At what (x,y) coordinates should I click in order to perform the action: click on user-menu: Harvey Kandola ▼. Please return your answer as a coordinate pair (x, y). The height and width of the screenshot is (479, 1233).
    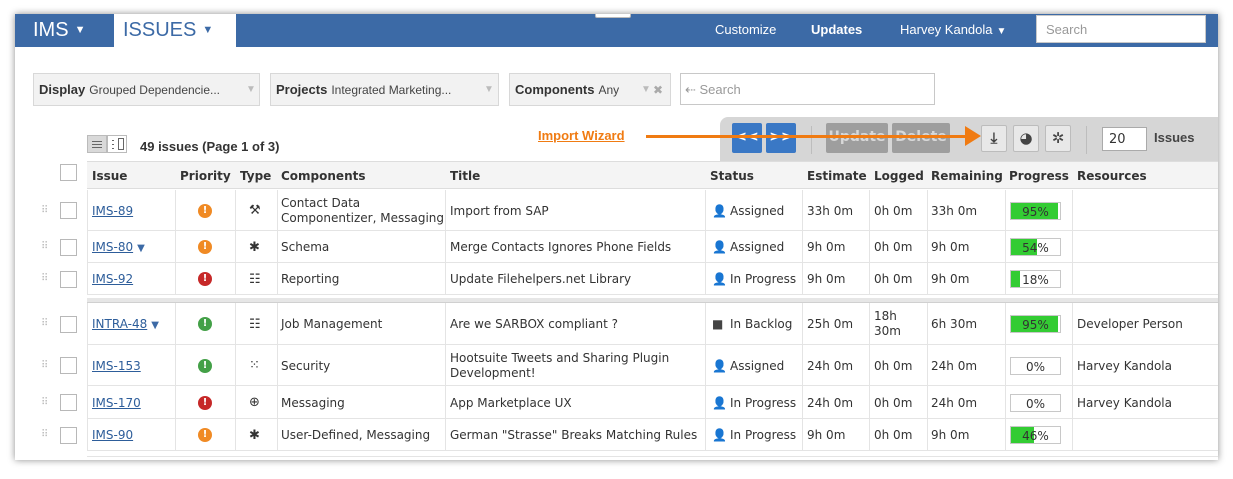
    Looking at the image, I should click on (953, 29).